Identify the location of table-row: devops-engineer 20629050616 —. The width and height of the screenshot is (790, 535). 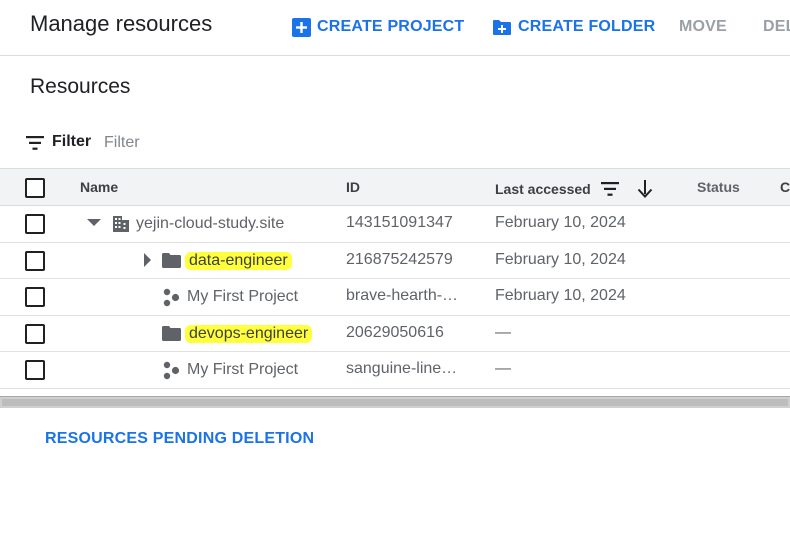
(395, 334).